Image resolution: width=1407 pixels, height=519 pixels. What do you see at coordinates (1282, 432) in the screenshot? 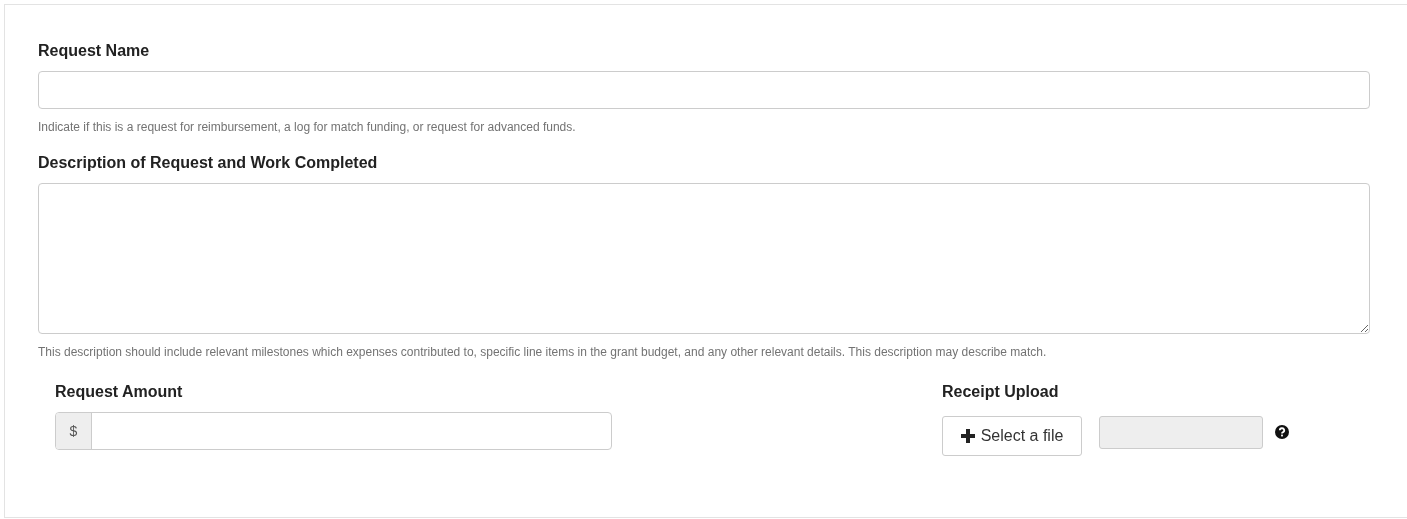
I see `help-icon` at bounding box center [1282, 432].